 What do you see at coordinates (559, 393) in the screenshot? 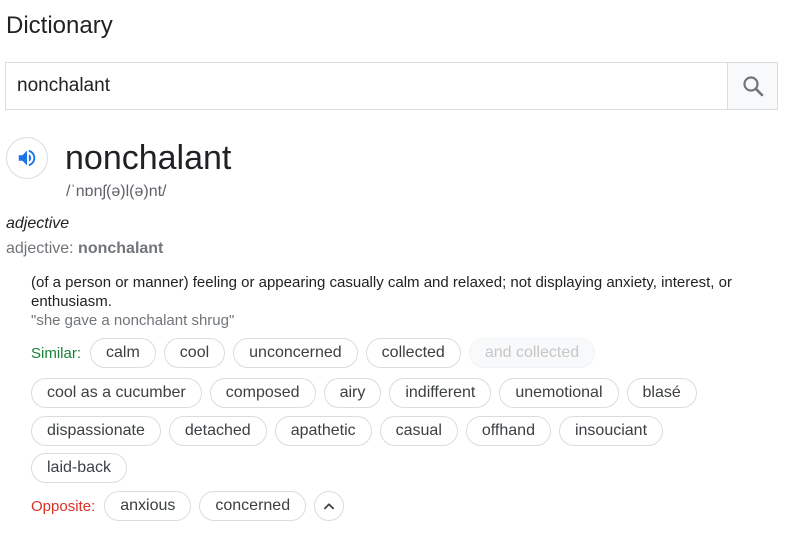
I see `synonym-chip: unemotional` at bounding box center [559, 393].